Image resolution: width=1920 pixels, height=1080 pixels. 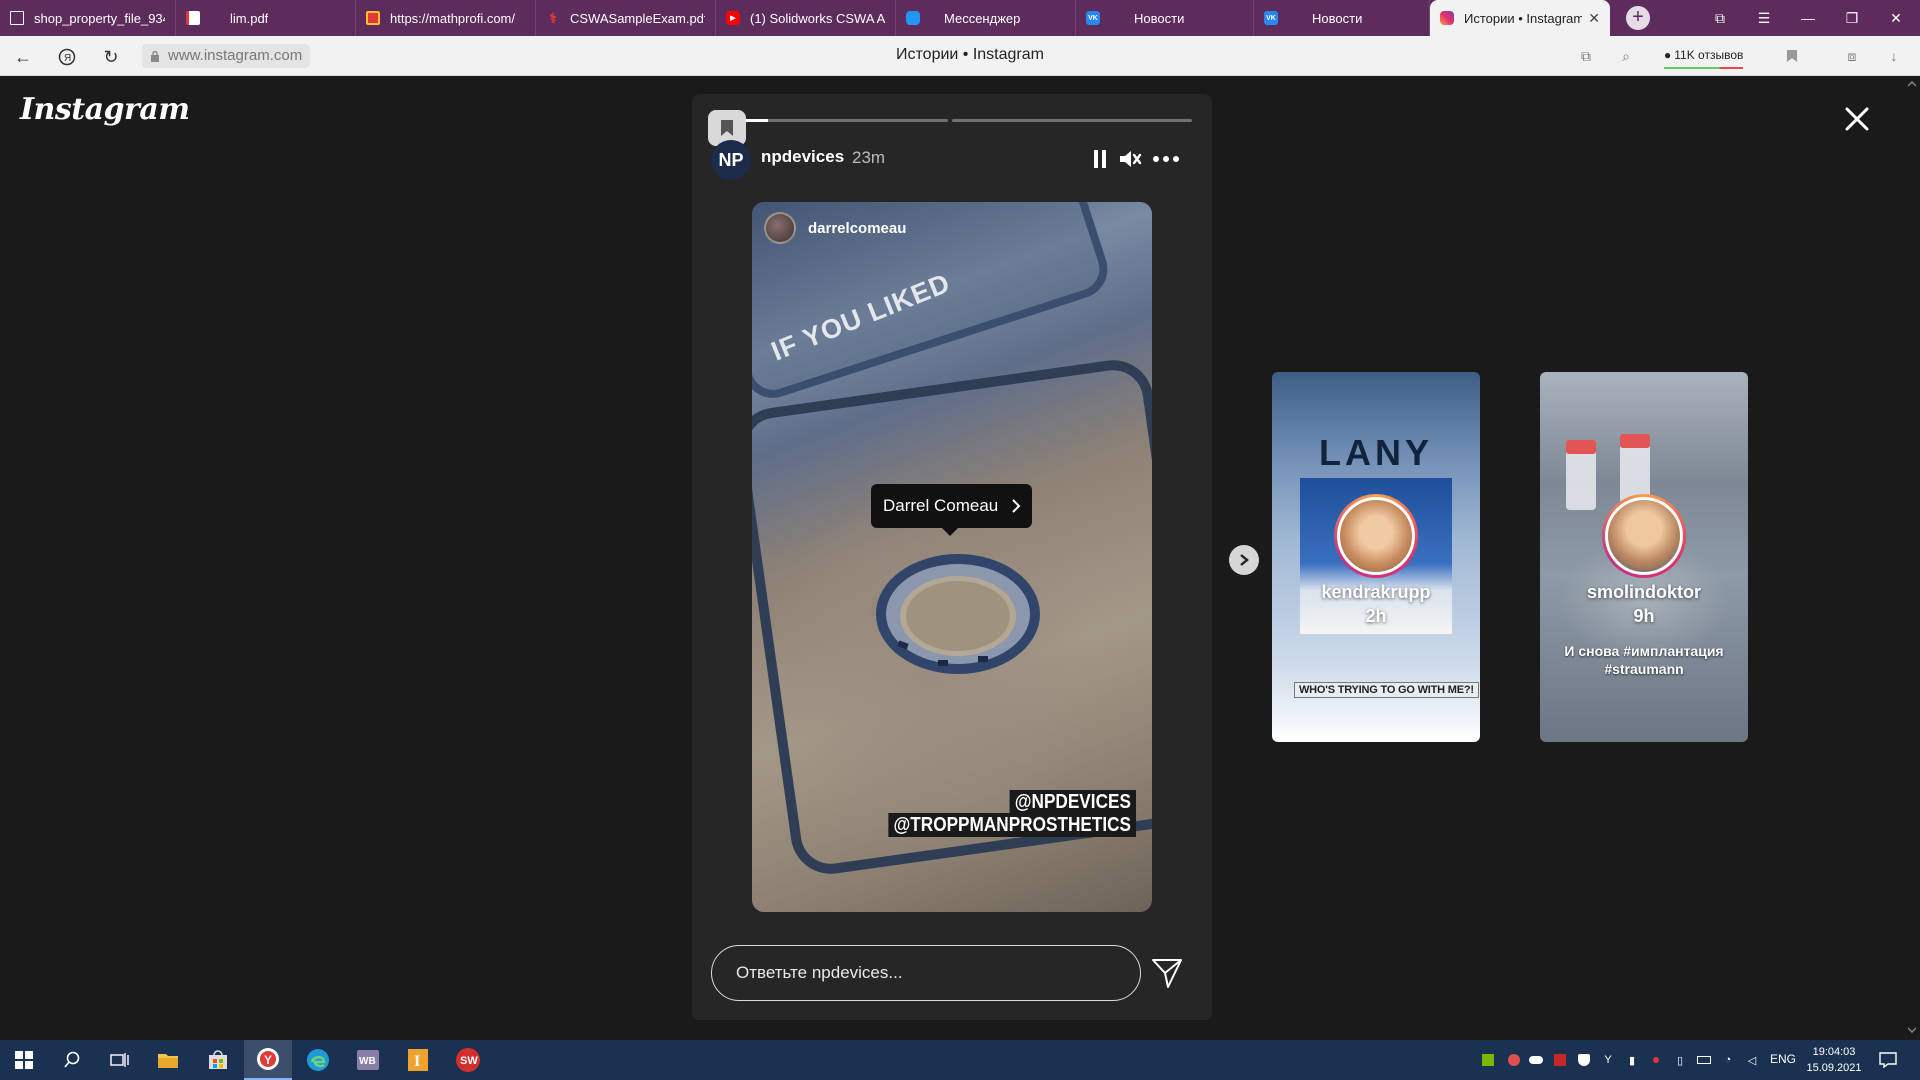 I want to click on input-language: ENG, so click(x=1783, y=1059).